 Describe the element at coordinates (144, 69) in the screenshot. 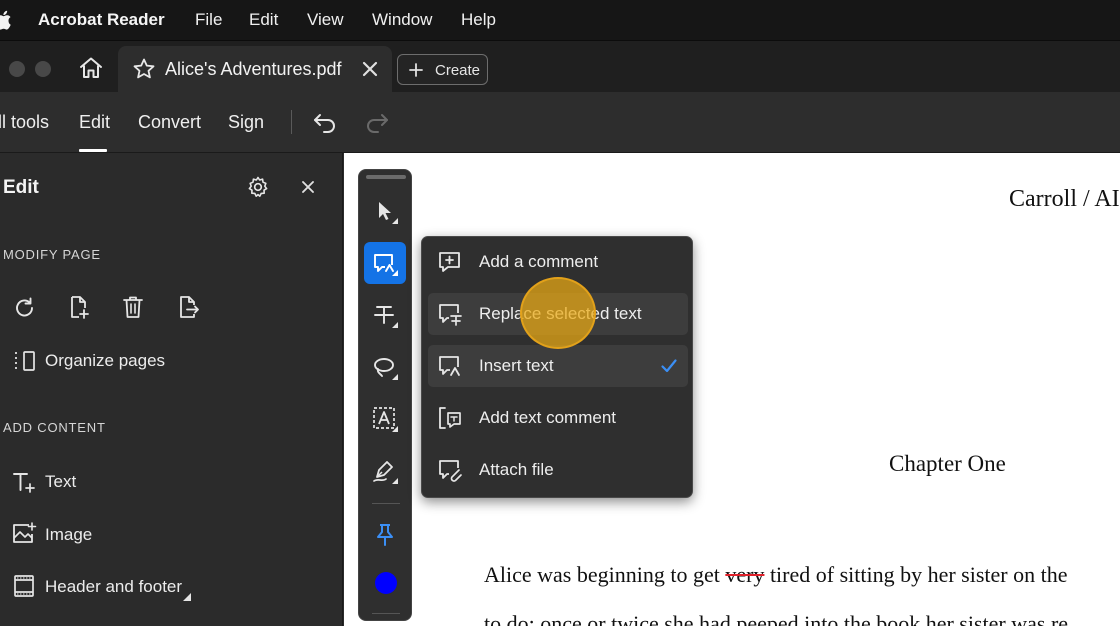

I see `star-icon` at that location.